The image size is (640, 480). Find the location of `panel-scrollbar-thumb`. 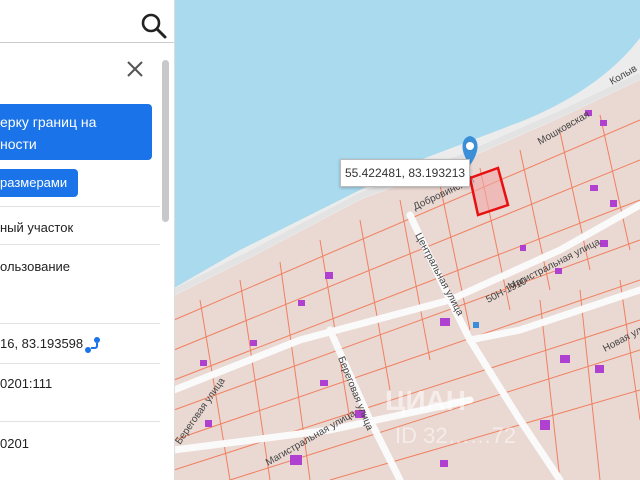

panel-scrollbar-thumb is located at coordinates (165, 141).